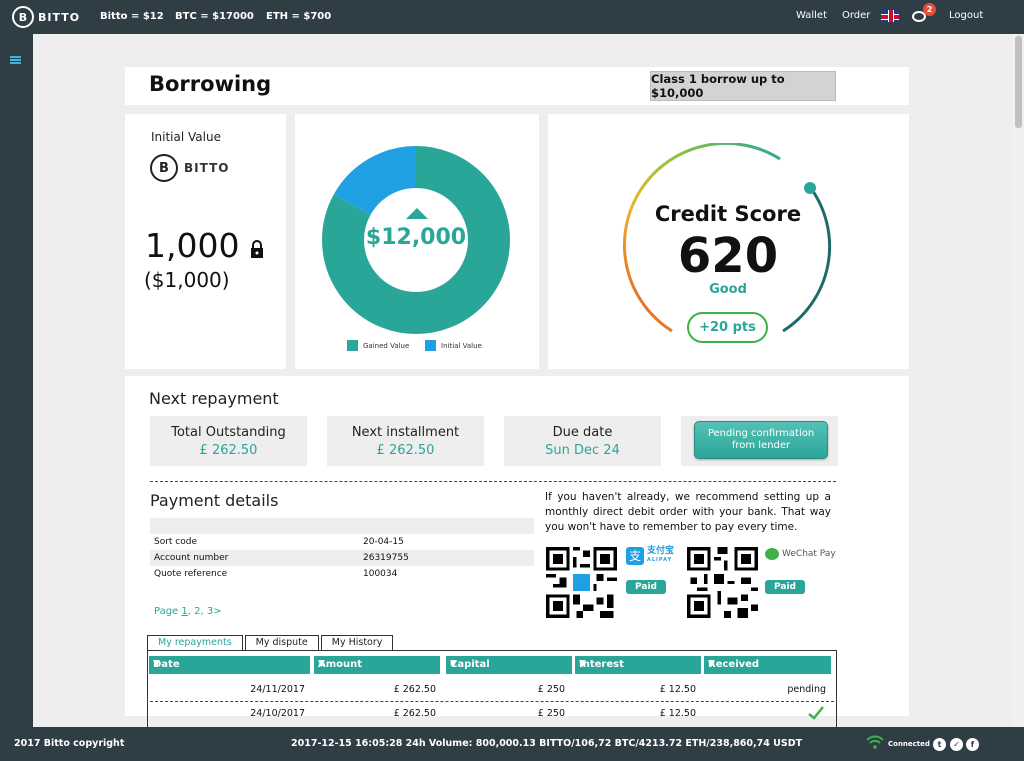 The width and height of the screenshot is (1024, 761). What do you see at coordinates (191, 574) in the screenshot?
I see `payment-row-key: Quote reference` at bounding box center [191, 574].